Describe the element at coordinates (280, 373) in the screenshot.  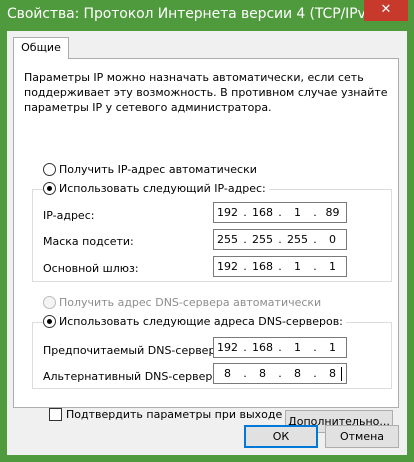
I see `alternate-dns-field: 8. 8. 8. 8` at that location.